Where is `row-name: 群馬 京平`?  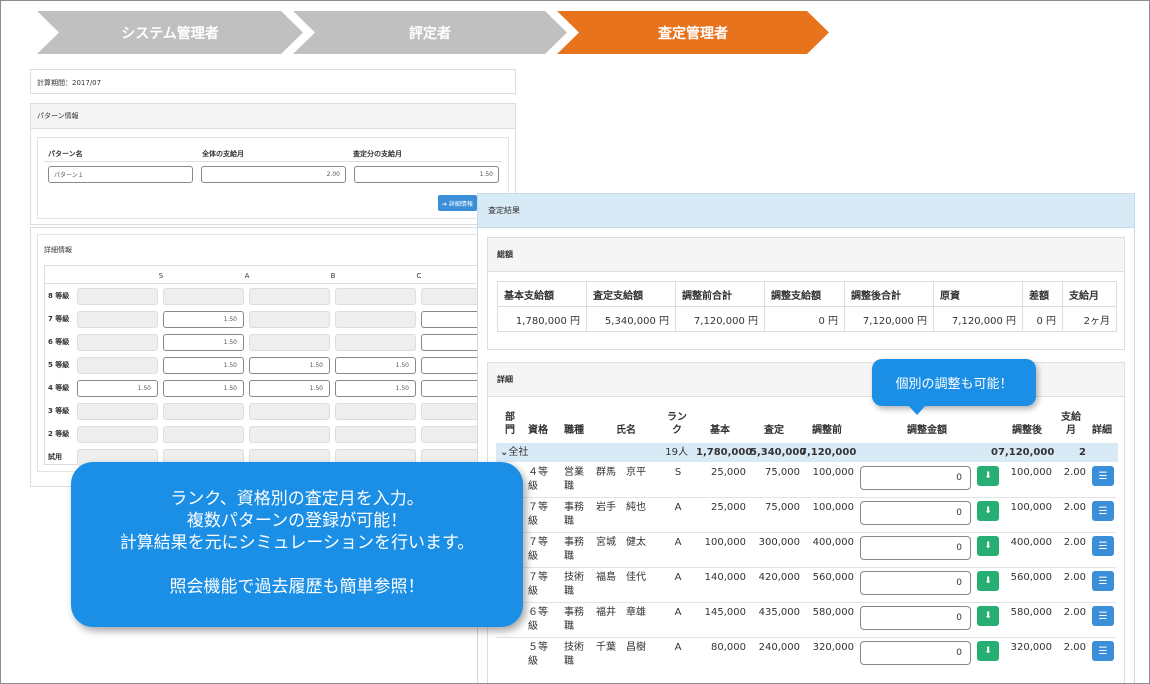 row-name: 群馬 京平 is located at coordinates (621, 472).